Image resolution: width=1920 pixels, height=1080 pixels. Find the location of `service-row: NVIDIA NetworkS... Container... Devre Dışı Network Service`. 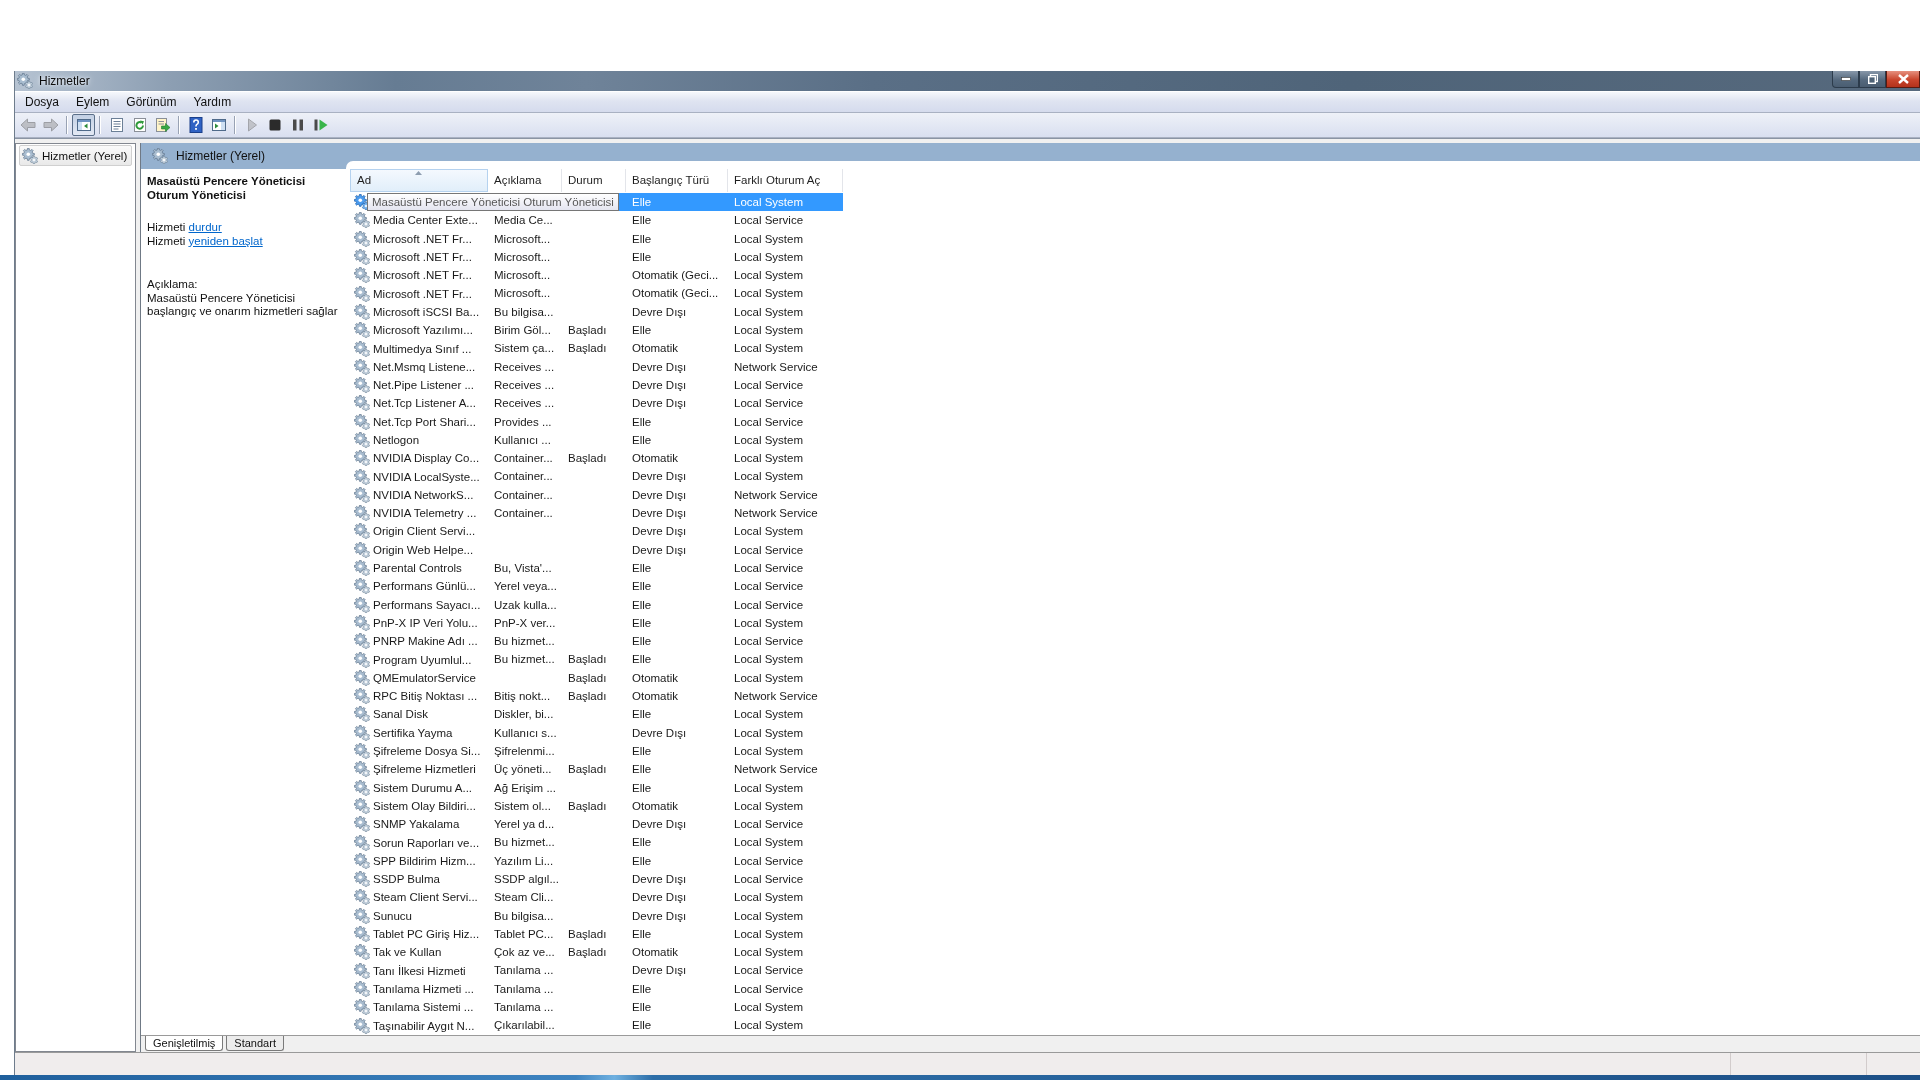

service-row: NVIDIA NetworkS... Container... Devre Dışı Network Service is located at coordinates (596, 495).